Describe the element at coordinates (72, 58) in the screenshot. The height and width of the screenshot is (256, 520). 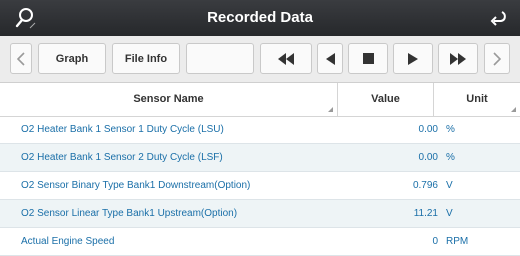
I see `graph-button: Graph` at that location.